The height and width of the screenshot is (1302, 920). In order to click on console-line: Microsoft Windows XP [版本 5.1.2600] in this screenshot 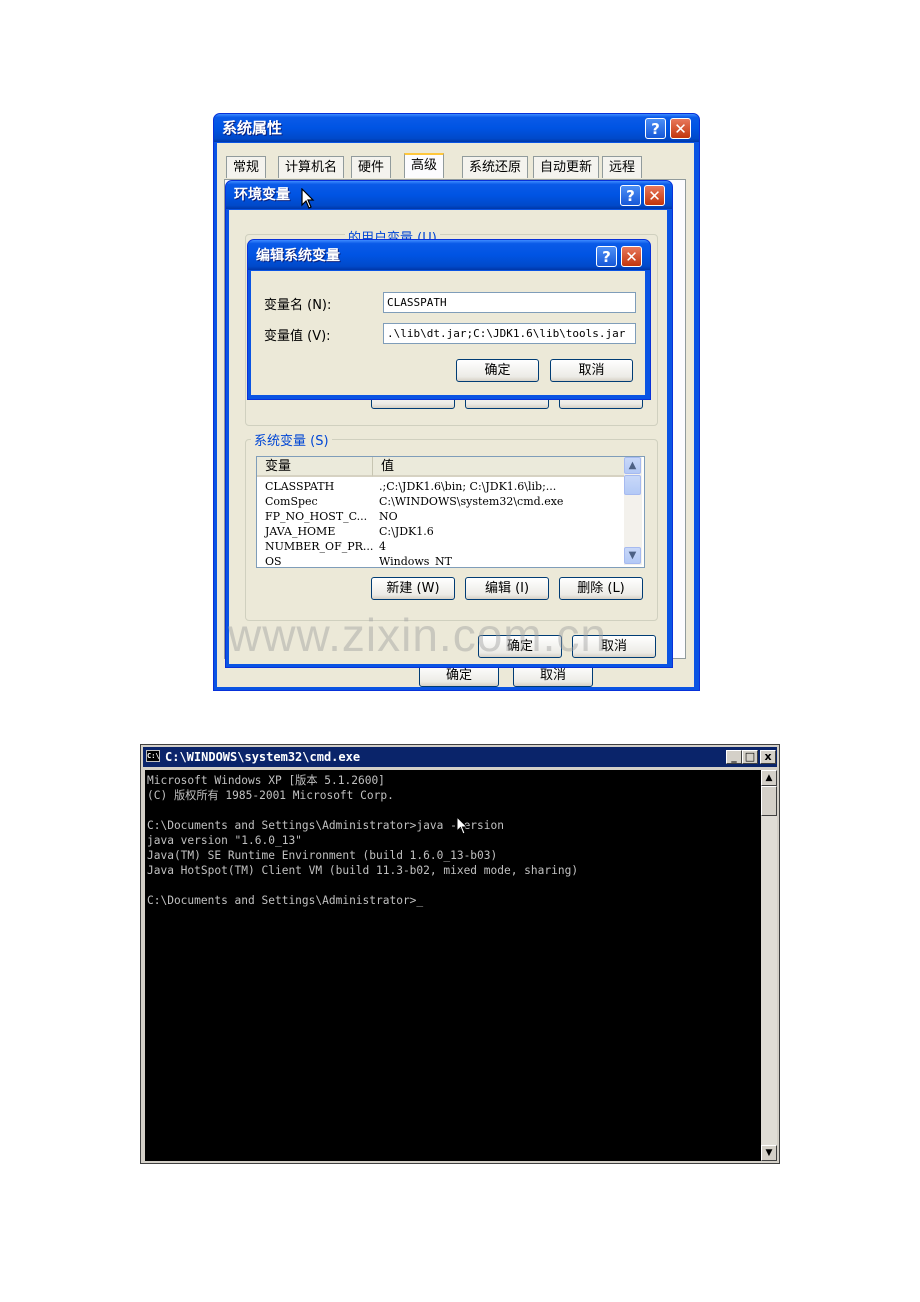, I will do `click(266, 780)`.